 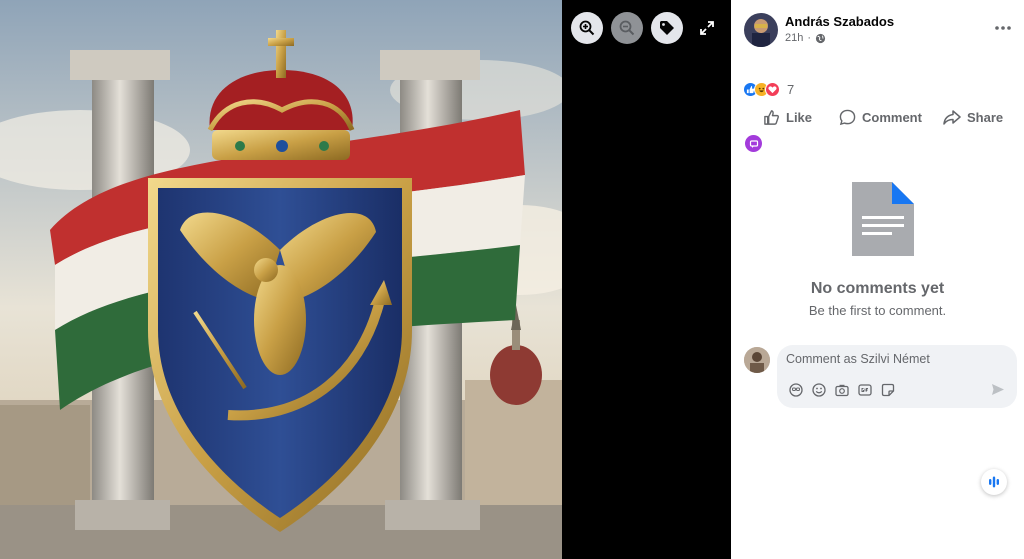 I want to click on current-user-avatar, so click(x=757, y=360).